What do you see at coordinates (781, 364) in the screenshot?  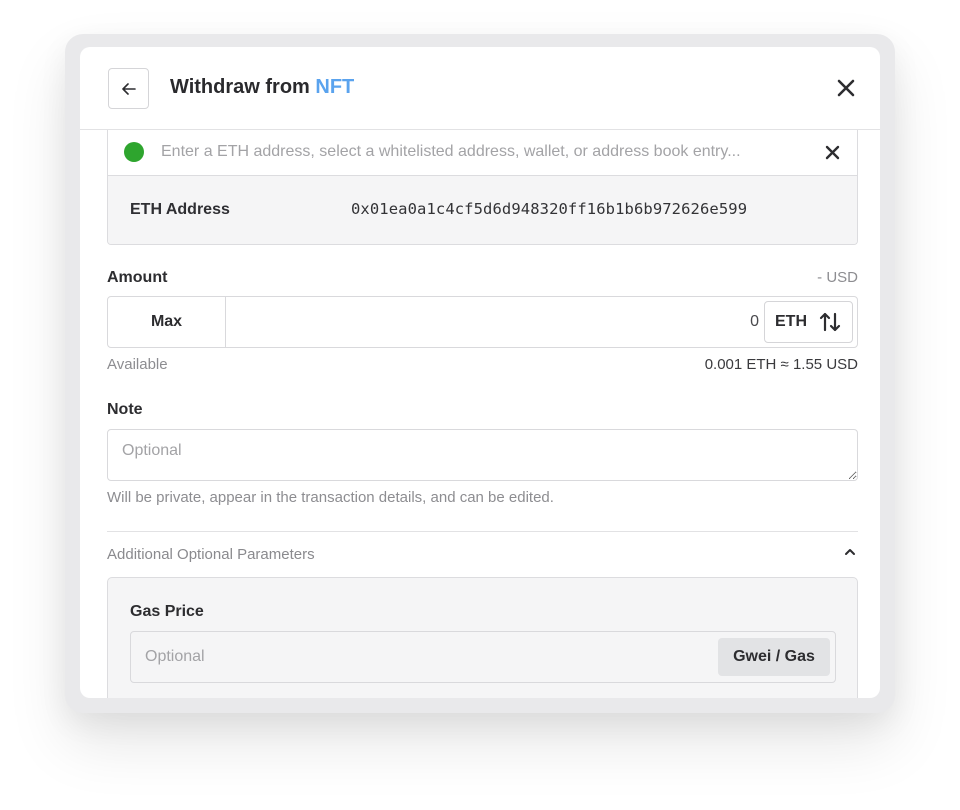 I see `available-value: 0.001 ETH ≈ 1.55 USD` at bounding box center [781, 364].